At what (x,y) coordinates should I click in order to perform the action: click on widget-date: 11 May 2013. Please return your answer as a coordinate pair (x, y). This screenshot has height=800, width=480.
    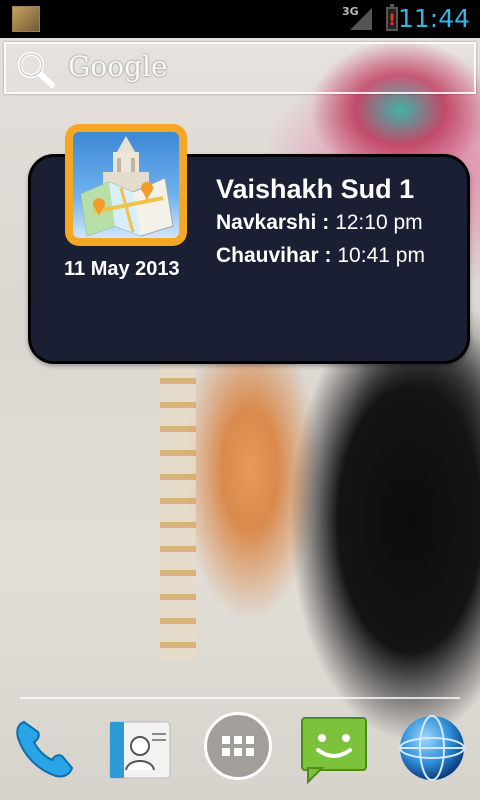
    Looking at the image, I should click on (122, 269).